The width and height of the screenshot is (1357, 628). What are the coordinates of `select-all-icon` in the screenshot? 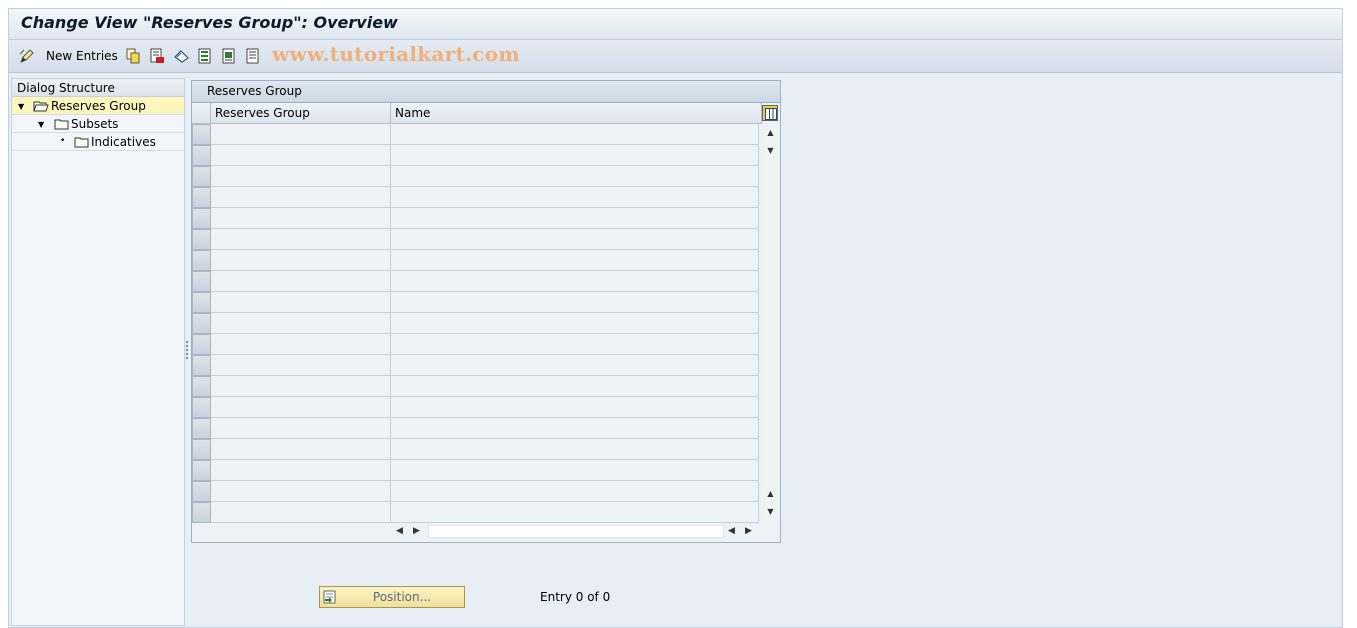 It's located at (205, 56).